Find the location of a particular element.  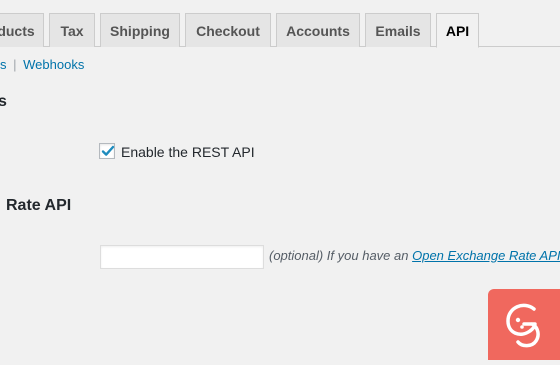

section-heading-general: s is located at coordinates (3, 101).